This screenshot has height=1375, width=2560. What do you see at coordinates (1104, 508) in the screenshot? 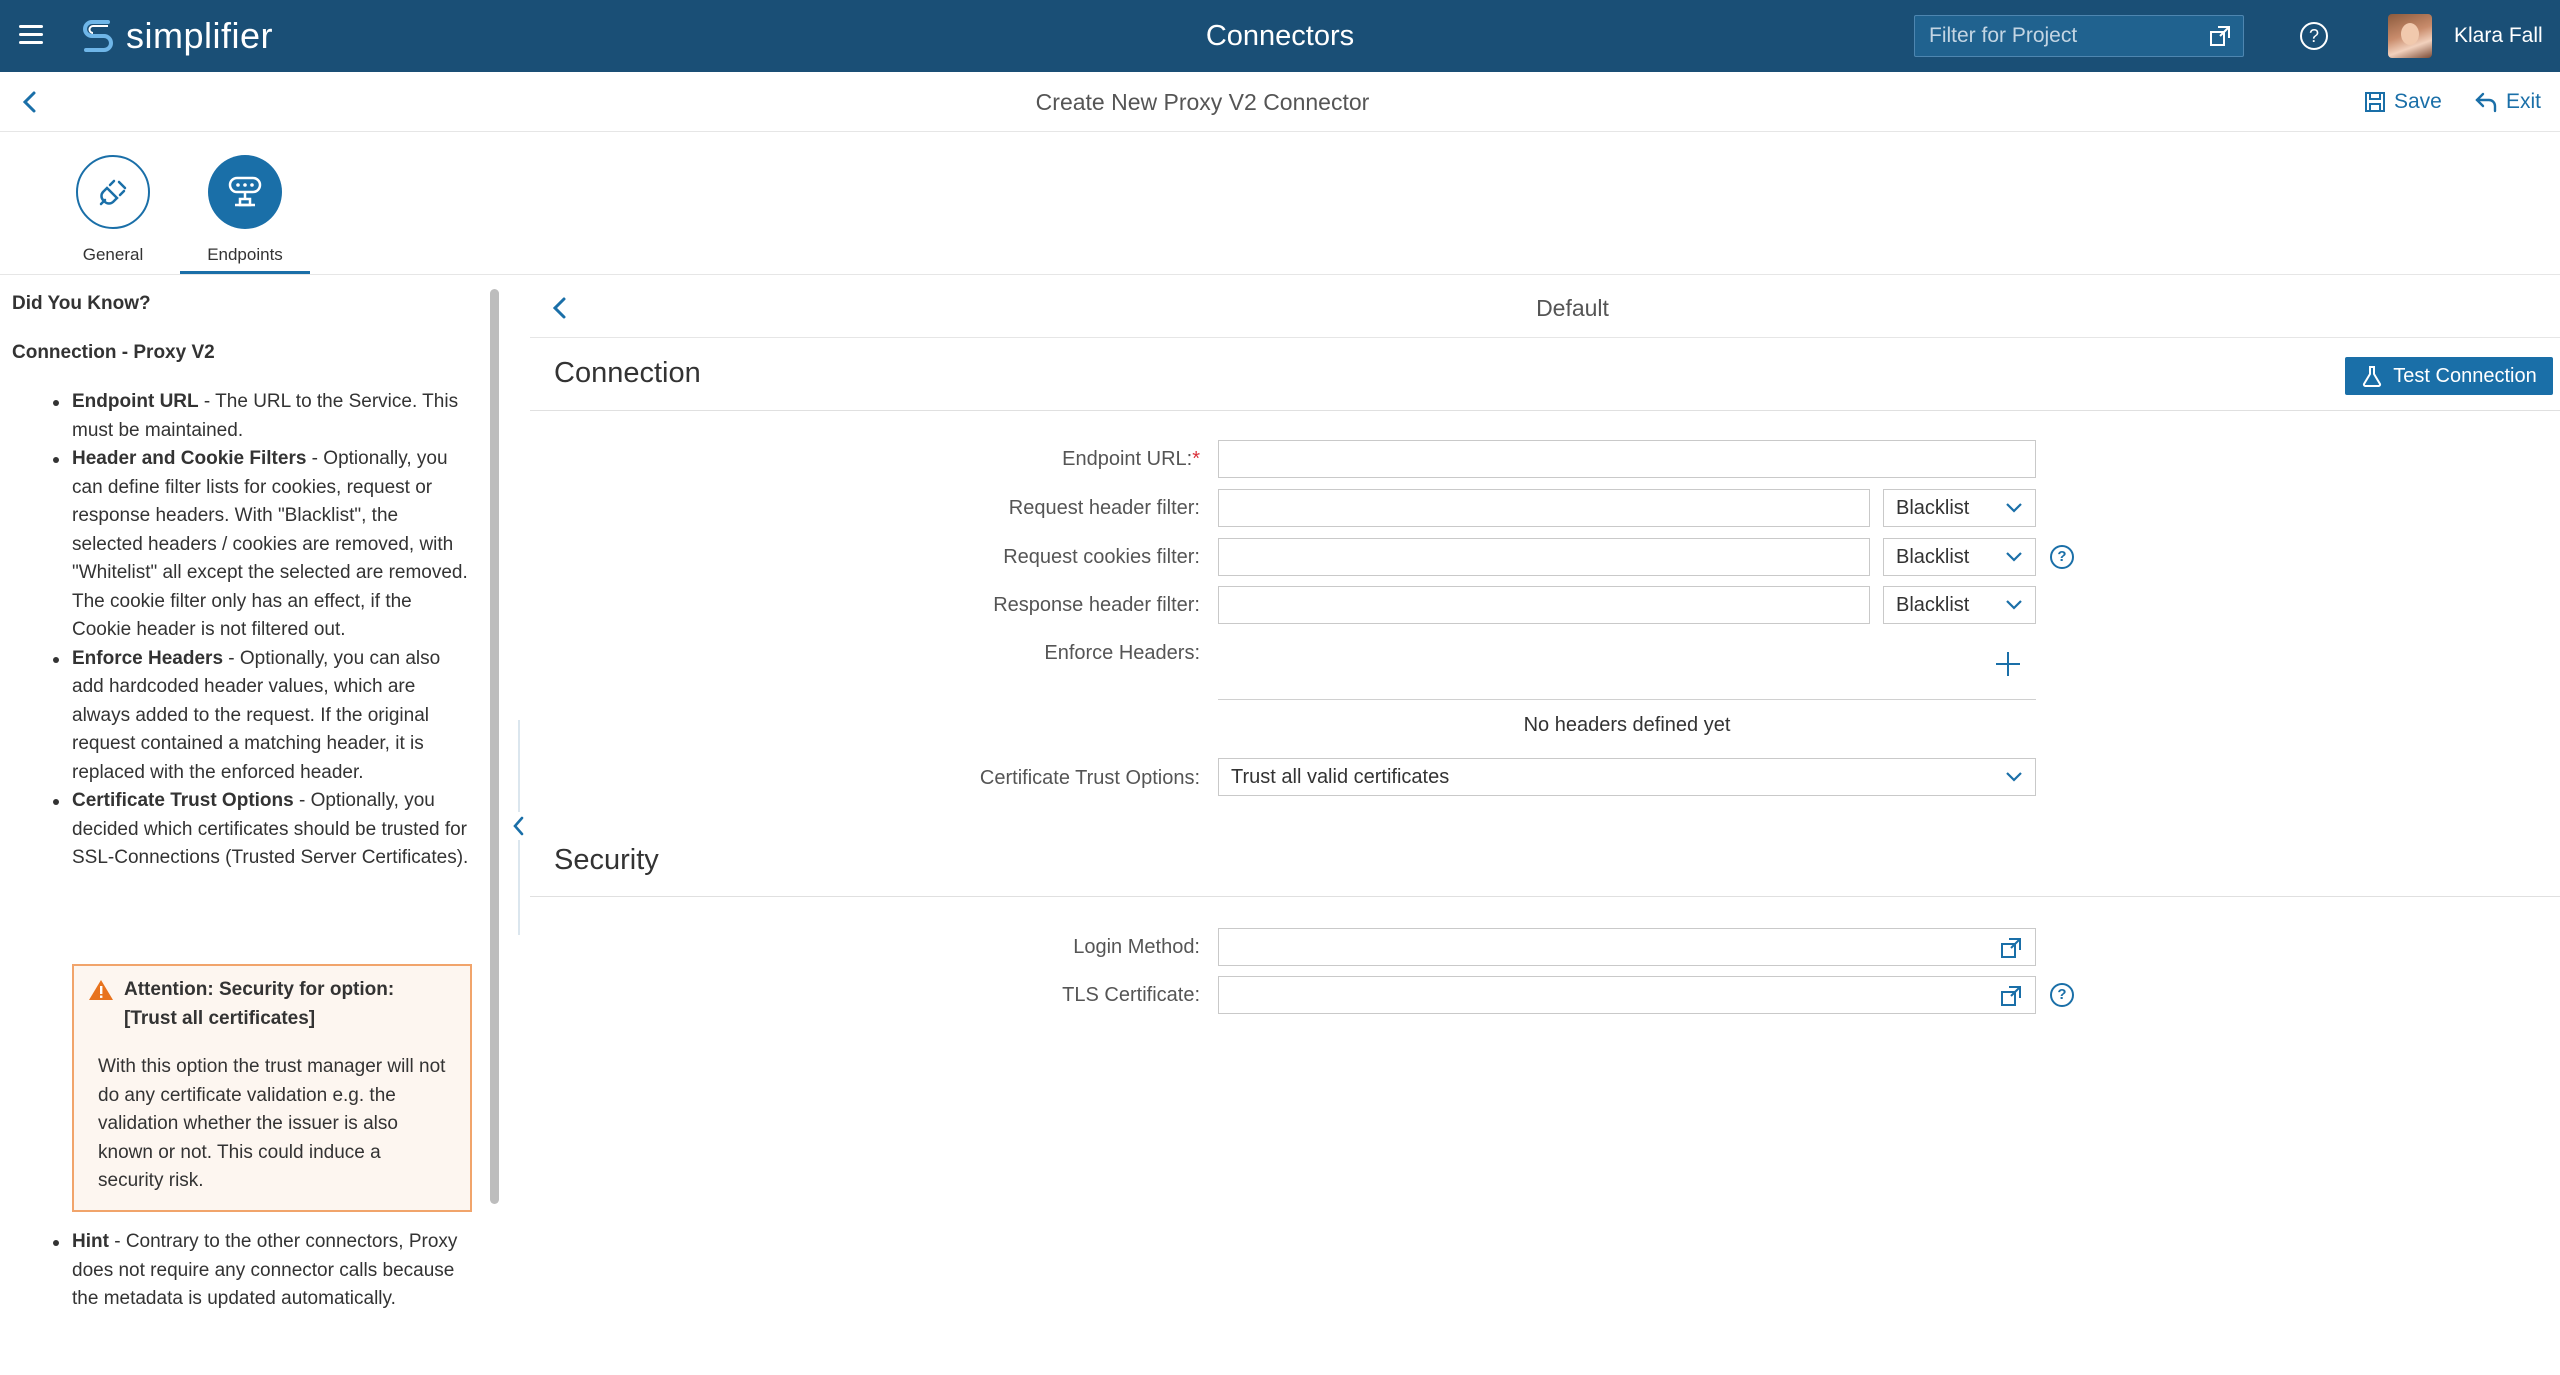
I see `request-header-filter-label: Request header filter:` at bounding box center [1104, 508].